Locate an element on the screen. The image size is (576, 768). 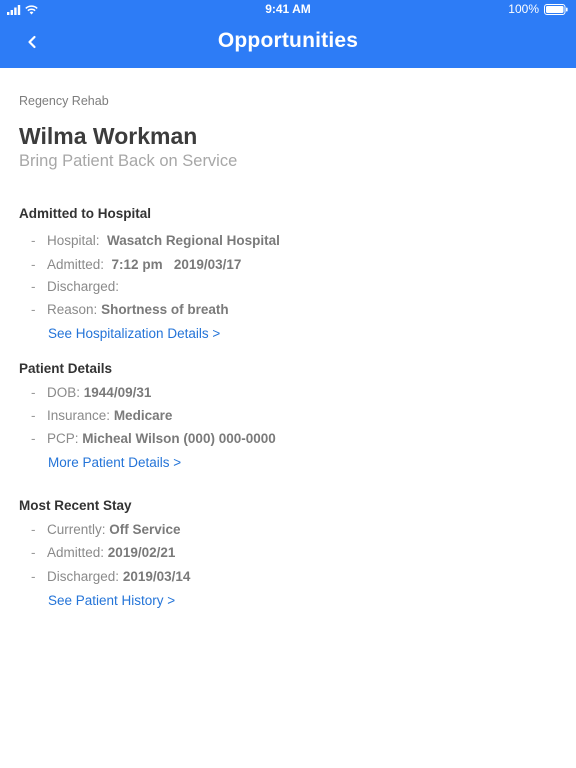
insurance-label: Insurance: is located at coordinates (79, 415).